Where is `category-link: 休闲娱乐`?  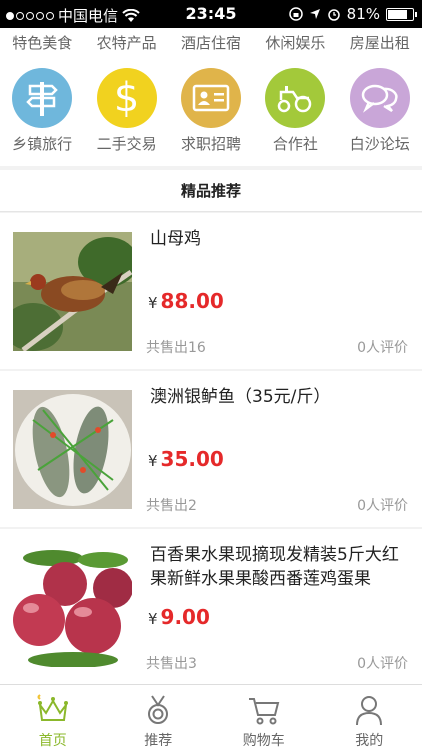
category-link: 休闲娱乐 is located at coordinates (295, 42).